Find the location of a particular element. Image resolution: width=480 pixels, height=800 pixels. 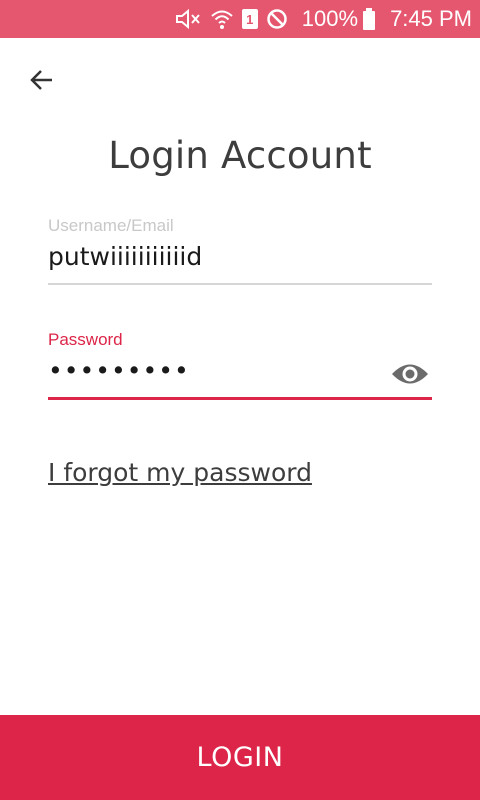

username-input is located at coordinates (240, 263).